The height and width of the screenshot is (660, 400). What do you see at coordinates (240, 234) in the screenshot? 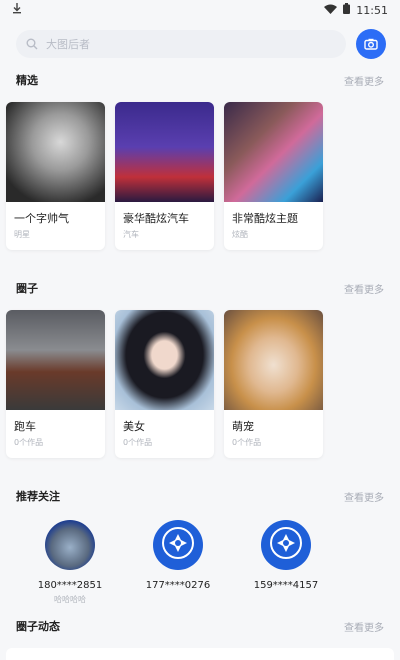
I see `card-subtitle: 炫酷` at bounding box center [240, 234].